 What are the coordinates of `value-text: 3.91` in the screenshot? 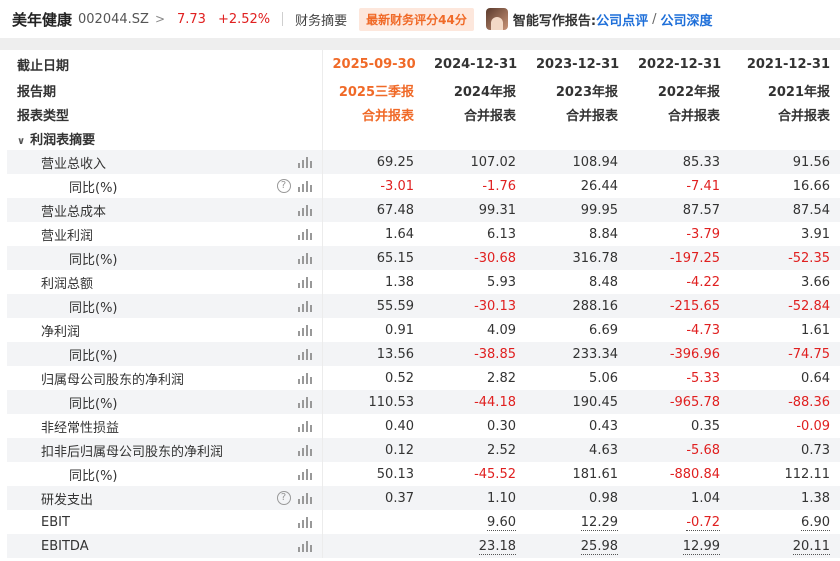 It's located at (815, 234).